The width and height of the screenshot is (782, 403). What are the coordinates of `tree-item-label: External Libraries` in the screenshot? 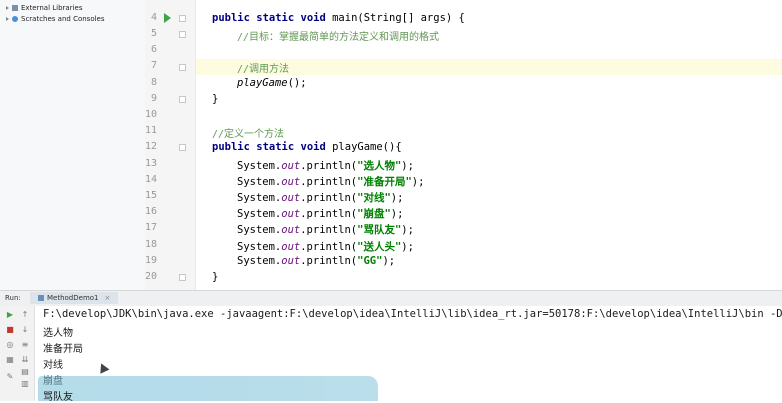 It's located at (52, 8).